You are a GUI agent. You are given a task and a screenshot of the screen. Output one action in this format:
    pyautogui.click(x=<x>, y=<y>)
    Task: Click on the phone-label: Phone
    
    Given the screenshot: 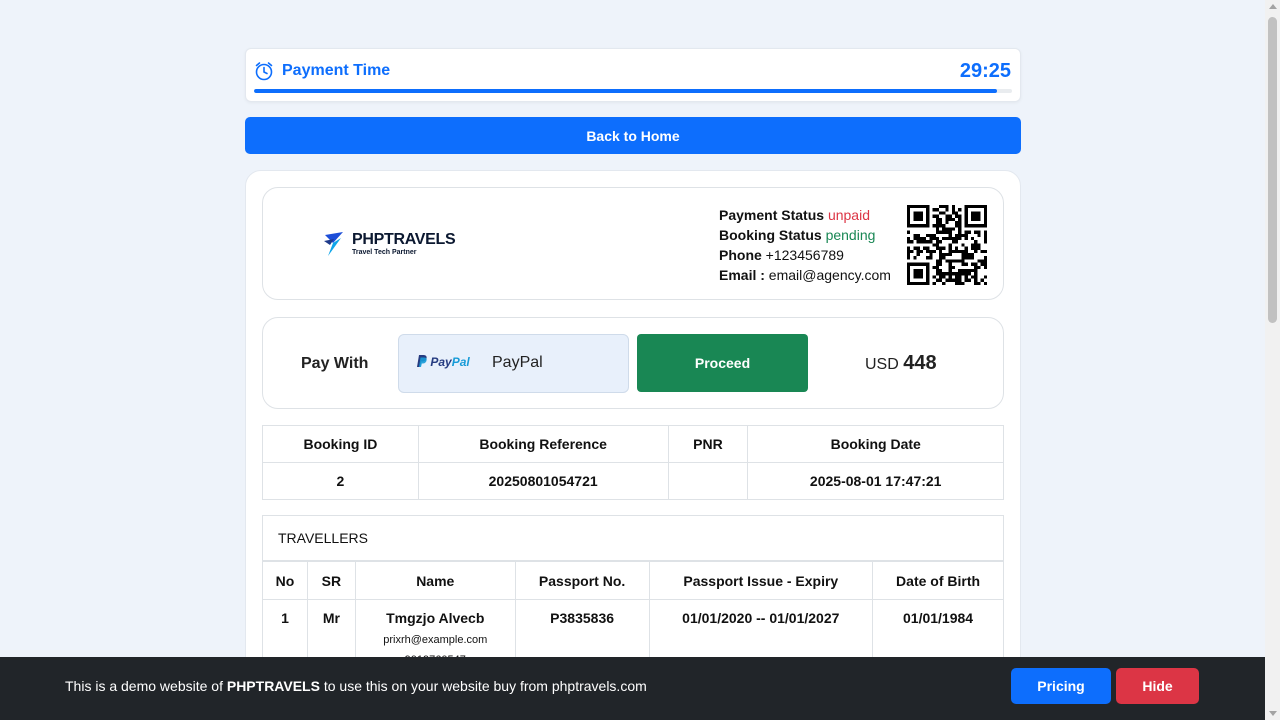 What is the action you would take?
    pyautogui.click(x=740, y=255)
    